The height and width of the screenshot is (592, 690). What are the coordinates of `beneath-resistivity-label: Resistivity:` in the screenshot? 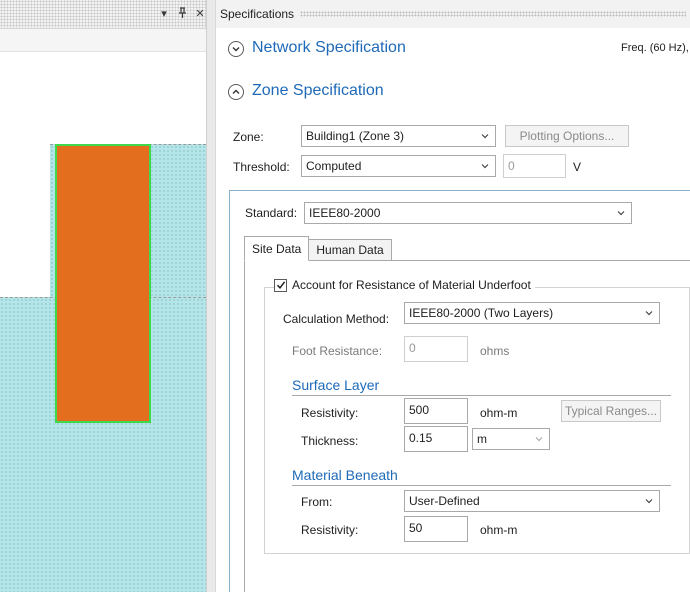 It's located at (330, 530).